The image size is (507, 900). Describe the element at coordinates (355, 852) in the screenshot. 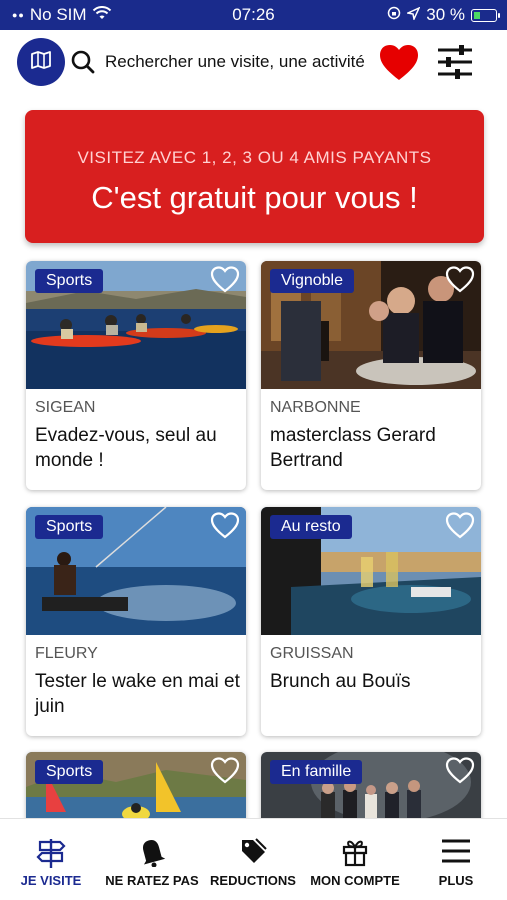

I see `gift-icon` at that location.